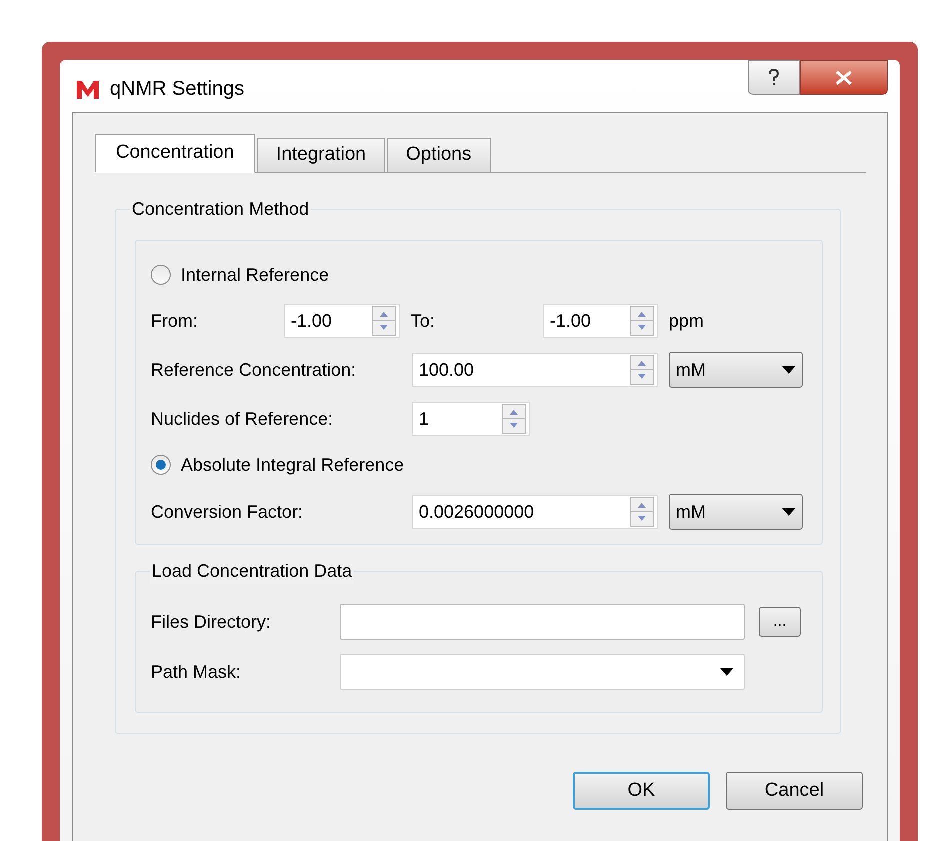 Image resolution: width=945 pixels, height=841 pixels. I want to click on dialog-button: OK, so click(641, 791).